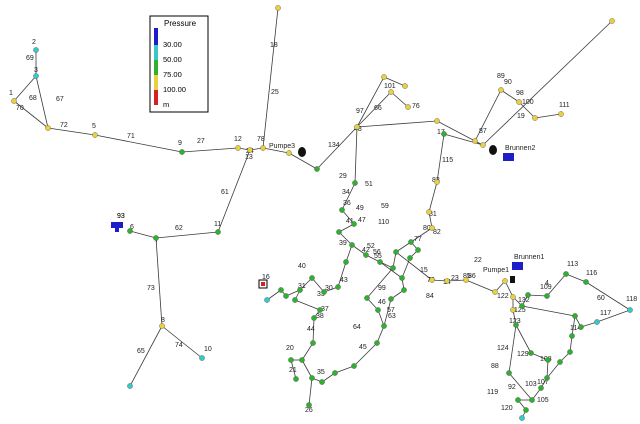  Describe the element at coordinates (493, 150) in the screenshot. I see `pump-junction-icon` at that location.